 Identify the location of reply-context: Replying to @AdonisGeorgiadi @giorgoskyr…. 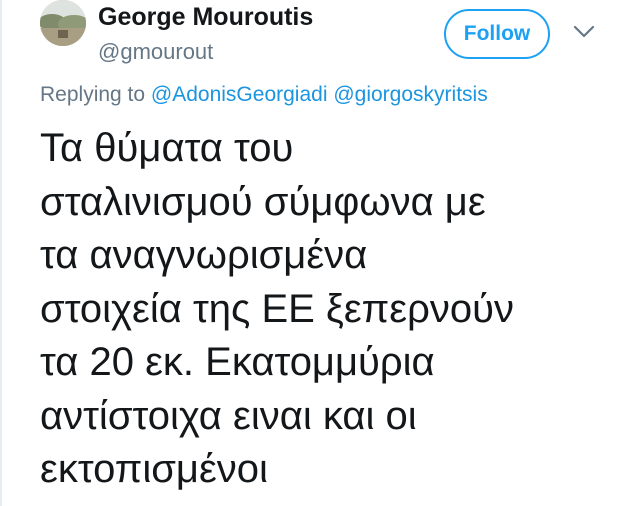
(264, 95).